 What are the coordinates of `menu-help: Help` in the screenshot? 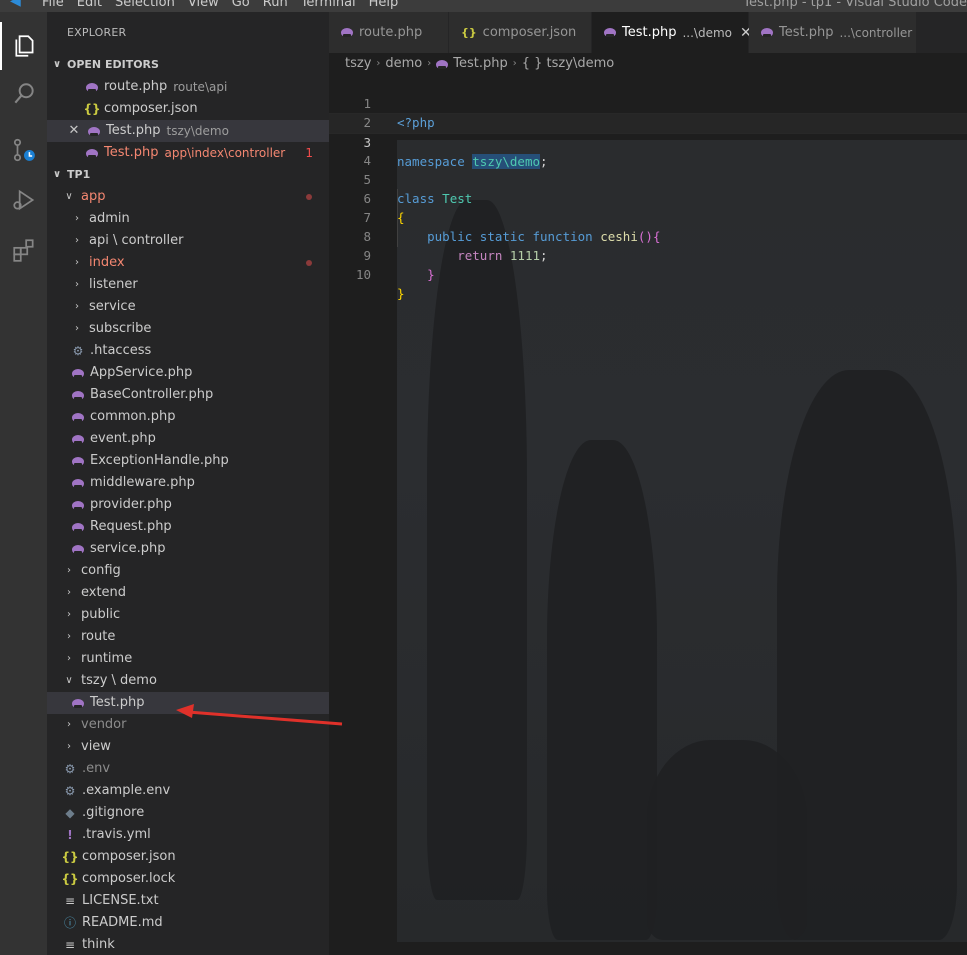 It's located at (384, 5).